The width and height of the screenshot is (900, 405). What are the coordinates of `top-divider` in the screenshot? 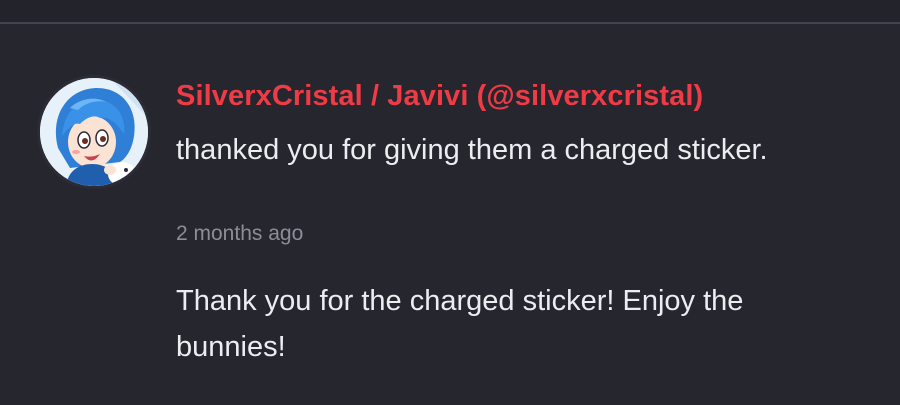 It's located at (450, 12).